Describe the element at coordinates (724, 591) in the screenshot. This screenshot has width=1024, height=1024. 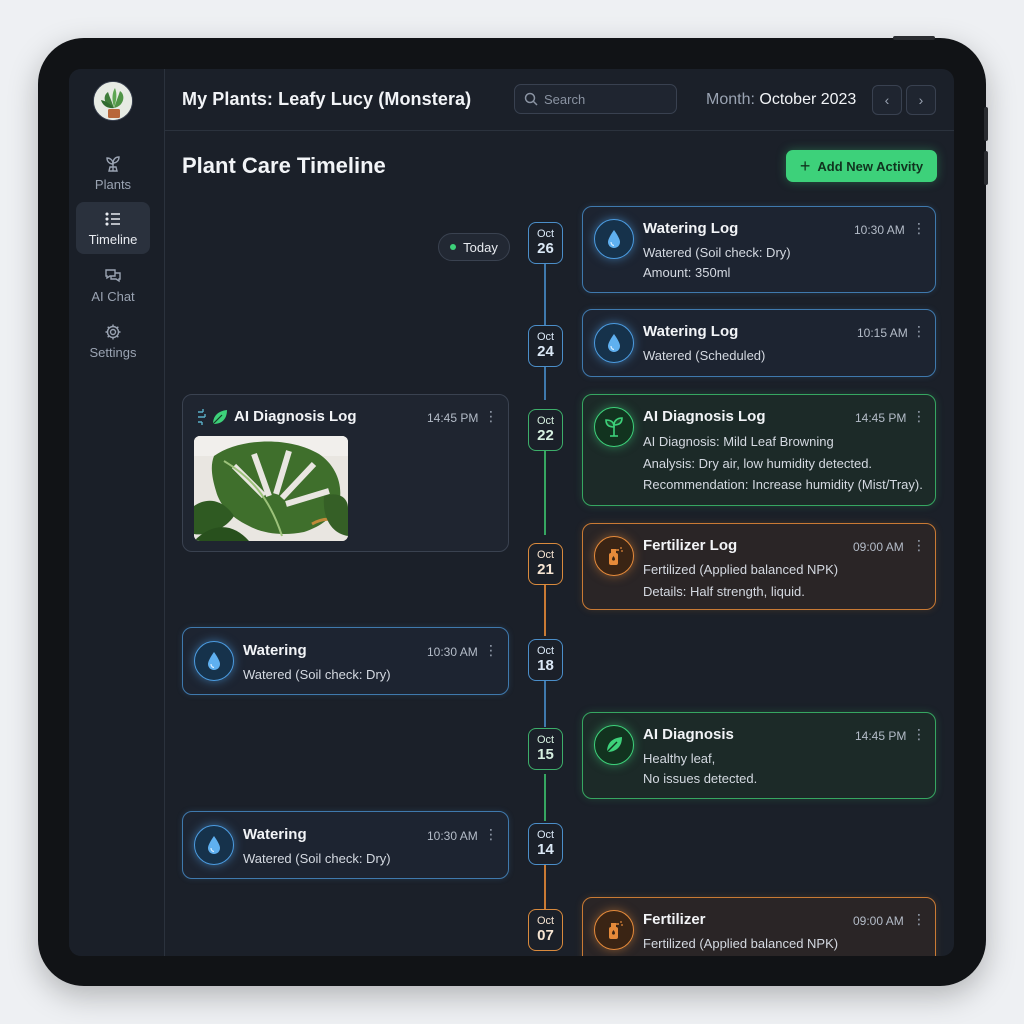
I see `card-detail: Details: Half strength, liquid.` at that location.